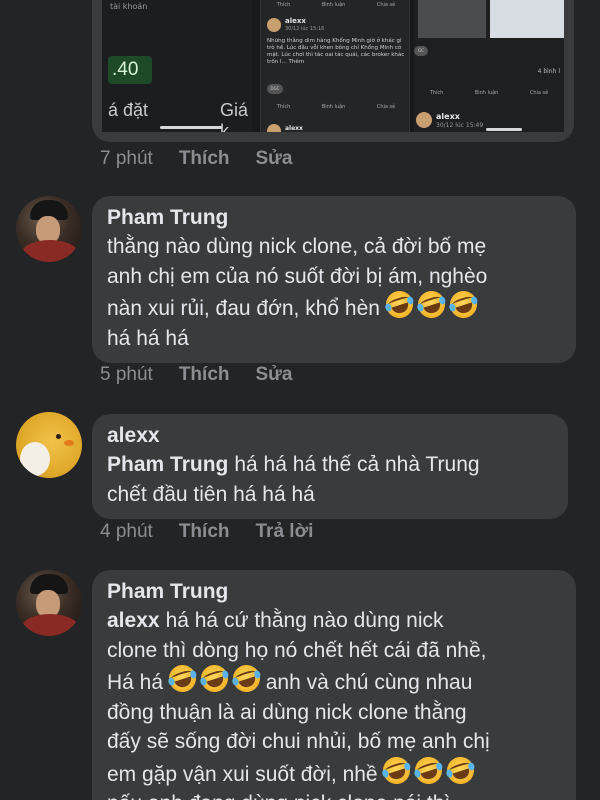  I want to click on mention-link: alexx, so click(133, 620).